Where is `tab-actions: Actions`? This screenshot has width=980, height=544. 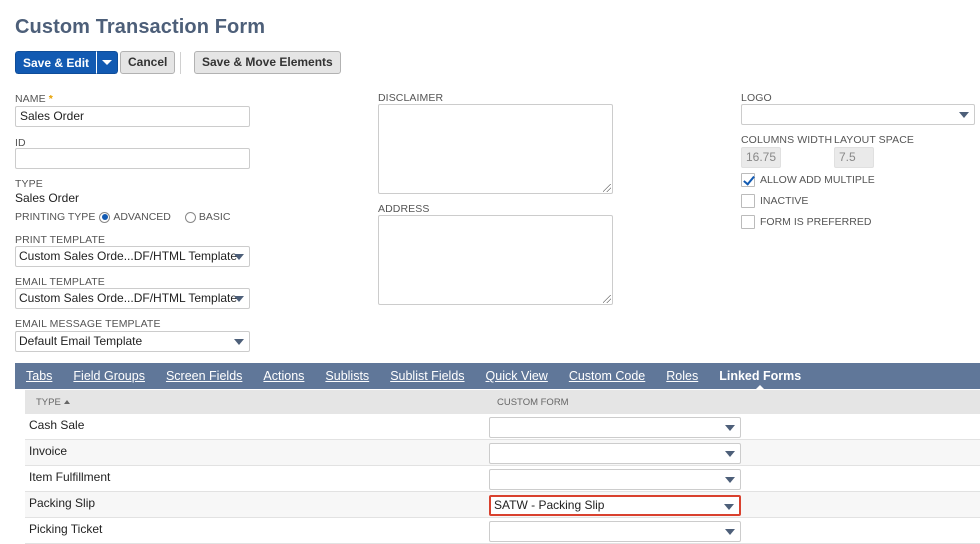 tab-actions: Actions is located at coordinates (283, 376).